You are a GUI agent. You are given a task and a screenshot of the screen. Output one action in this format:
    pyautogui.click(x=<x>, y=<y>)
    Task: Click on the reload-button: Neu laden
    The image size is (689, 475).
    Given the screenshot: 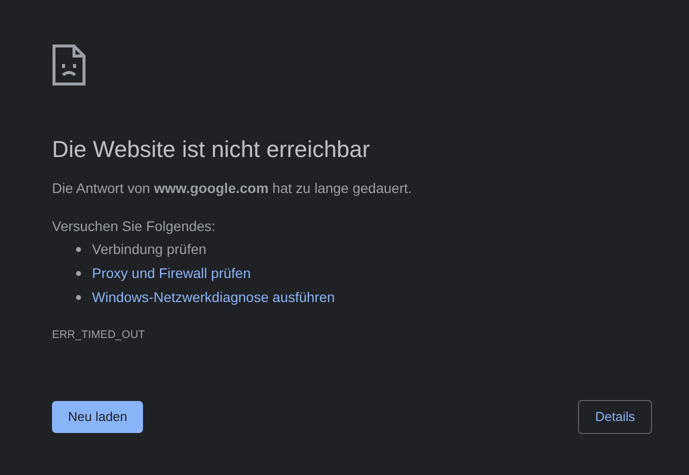 What is the action you would take?
    pyautogui.click(x=98, y=416)
    